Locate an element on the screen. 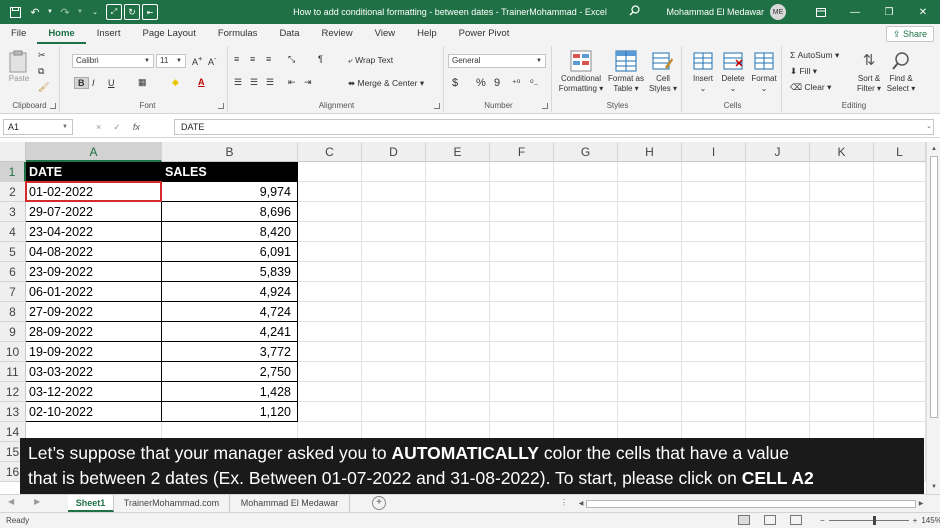 Image resolution: width=940 pixels, height=528 pixels. align-left-icon: ☰ is located at coordinates (238, 82).